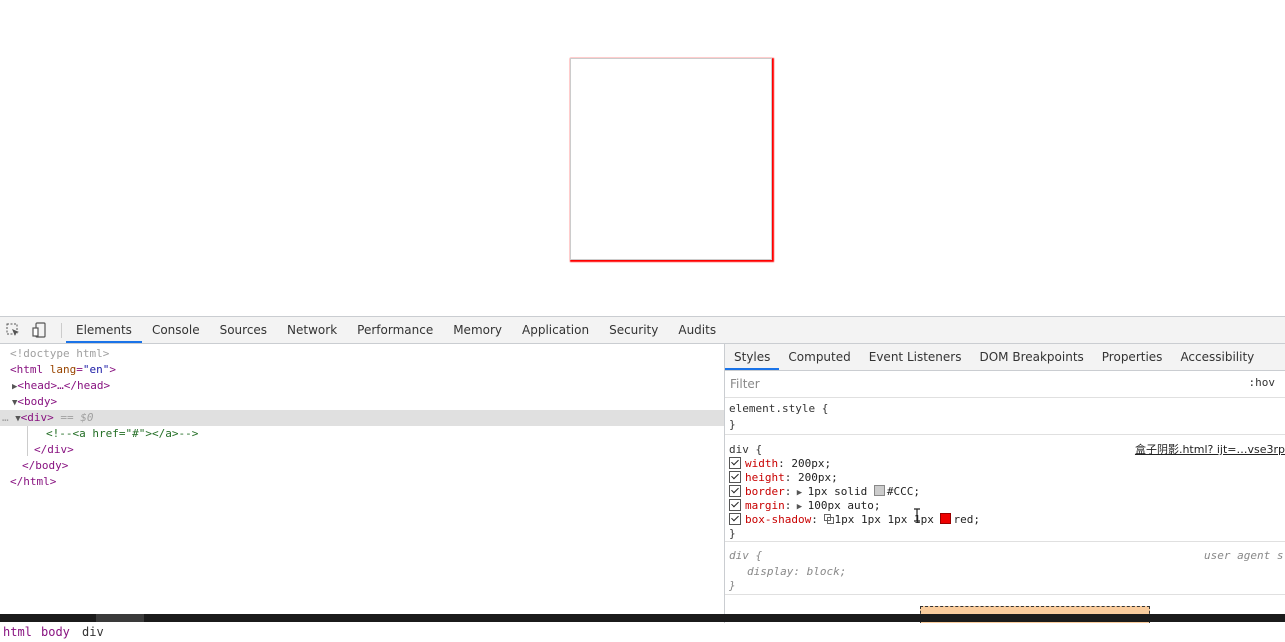 Image resolution: width=1285 pixels, height=642 pixels. I want to click on tab-performance: Performance, so click(395, 330).